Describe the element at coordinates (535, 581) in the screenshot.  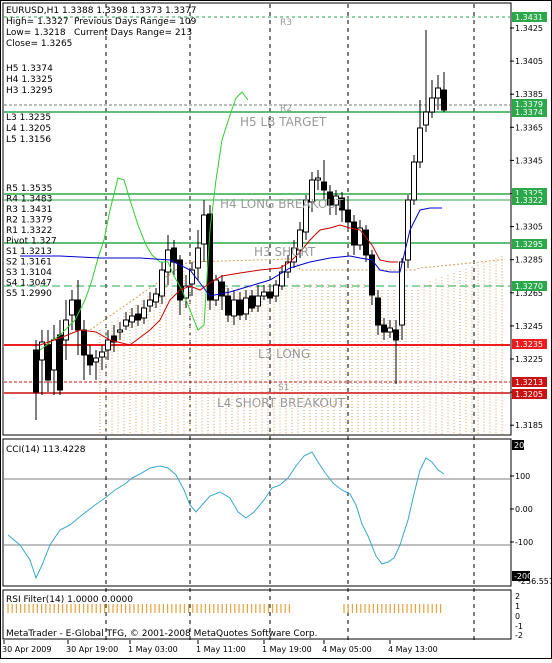
I see `cci-axis-label: -256.557` at that location.